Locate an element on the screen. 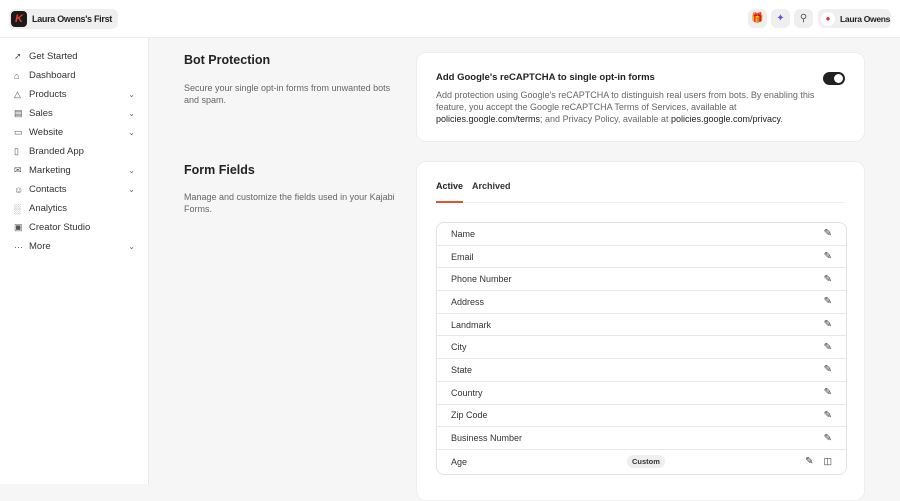 Image resolution: width=900 pixels, height=501 pixels. sidebar-item-label: Analytics is located at coordinates (48, 208).